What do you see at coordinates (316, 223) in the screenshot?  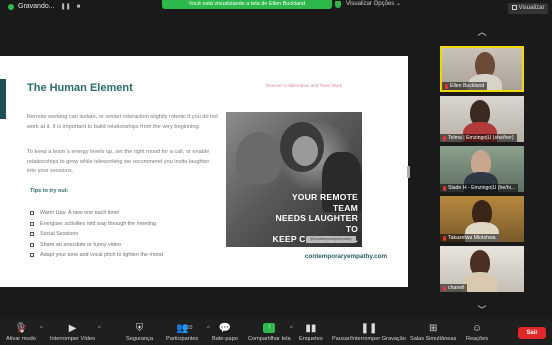 I see `photo-caption-line: NEEDS LAUGHTER TO` at bounding box center [316, 223].